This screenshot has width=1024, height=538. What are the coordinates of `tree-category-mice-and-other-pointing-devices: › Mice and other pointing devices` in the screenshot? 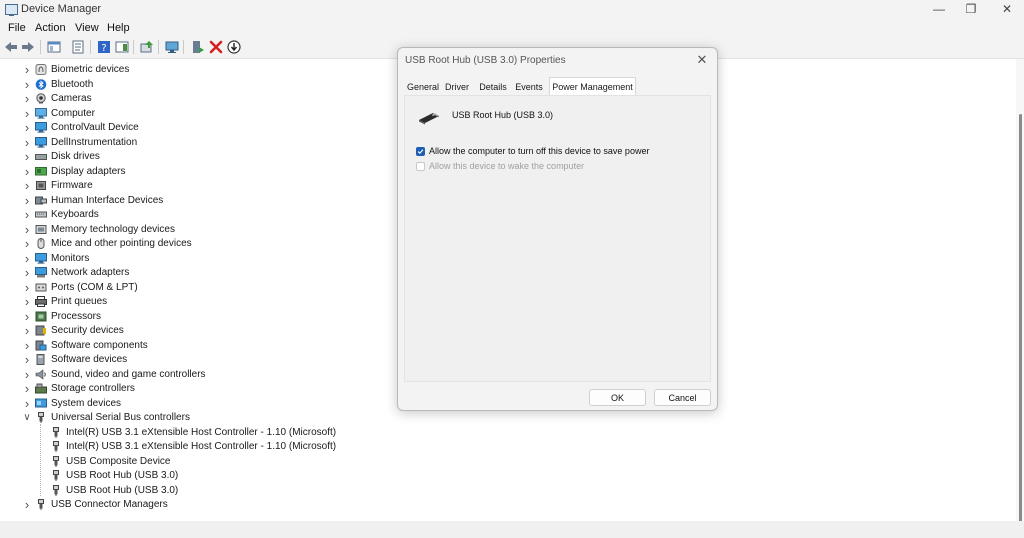 It's located at (200, 244).